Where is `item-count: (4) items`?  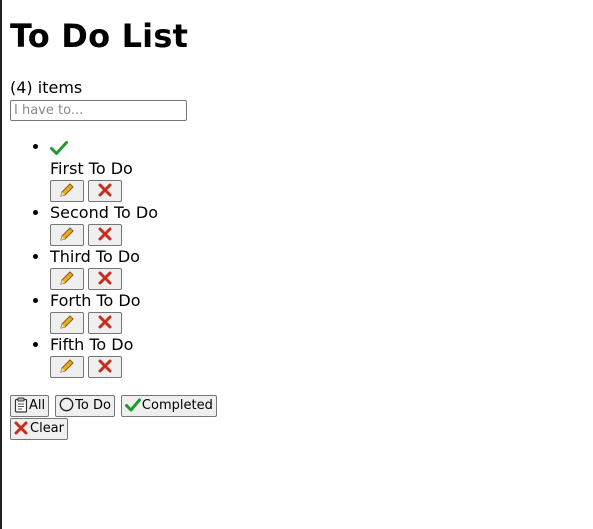 item-count: (4) items is located at coordinates (46, 87).